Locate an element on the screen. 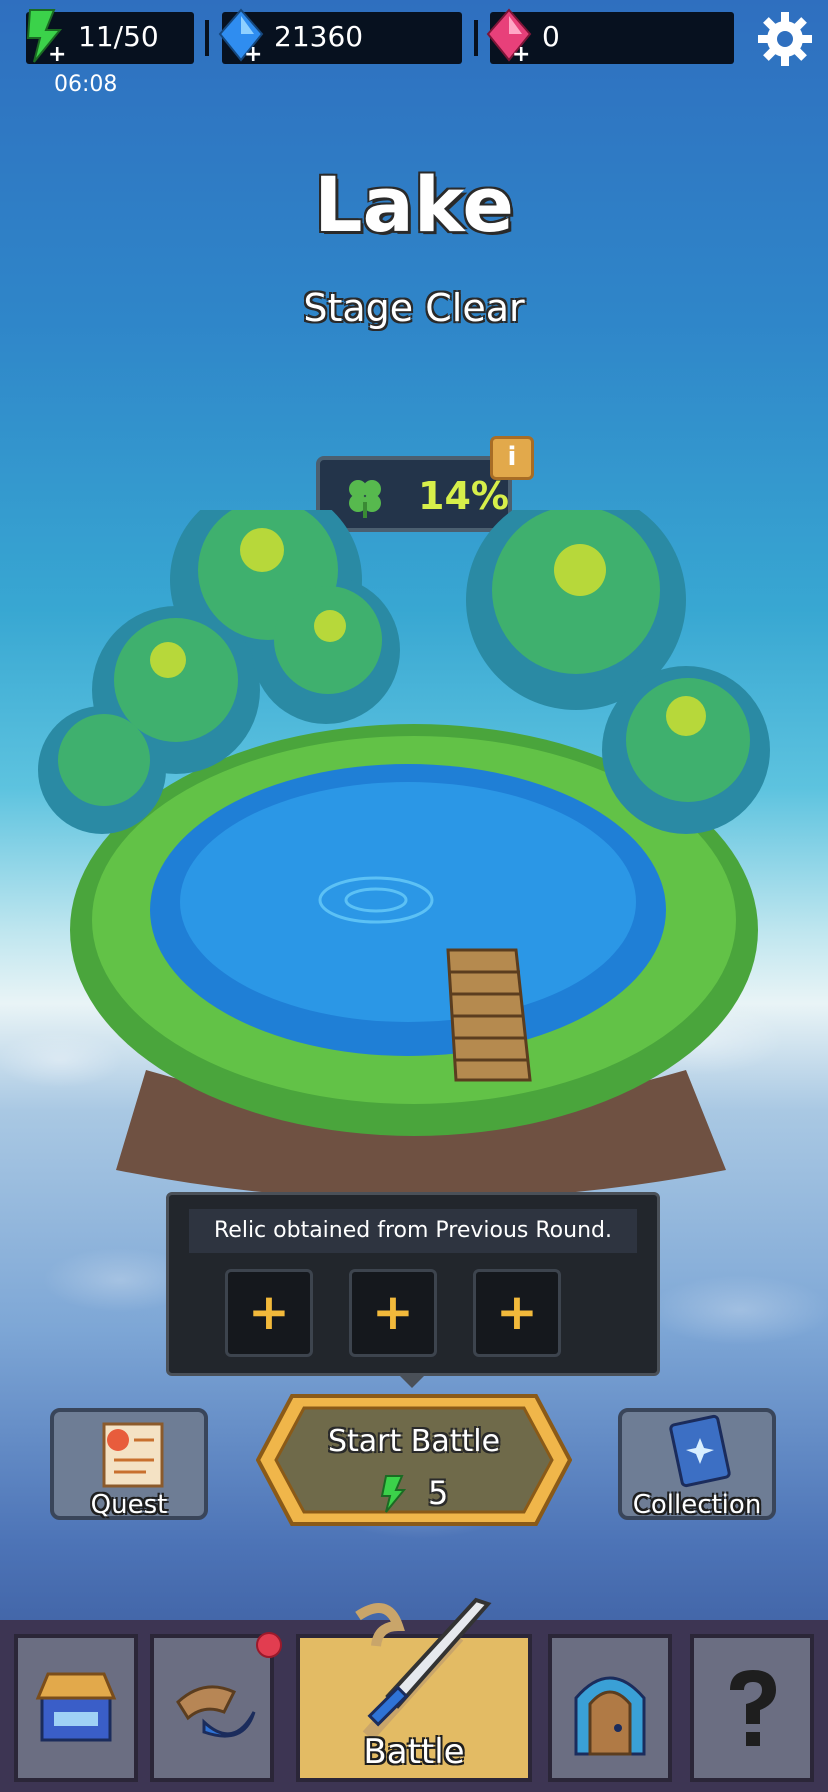  info-icon: i is located at coordinates (512, 457).